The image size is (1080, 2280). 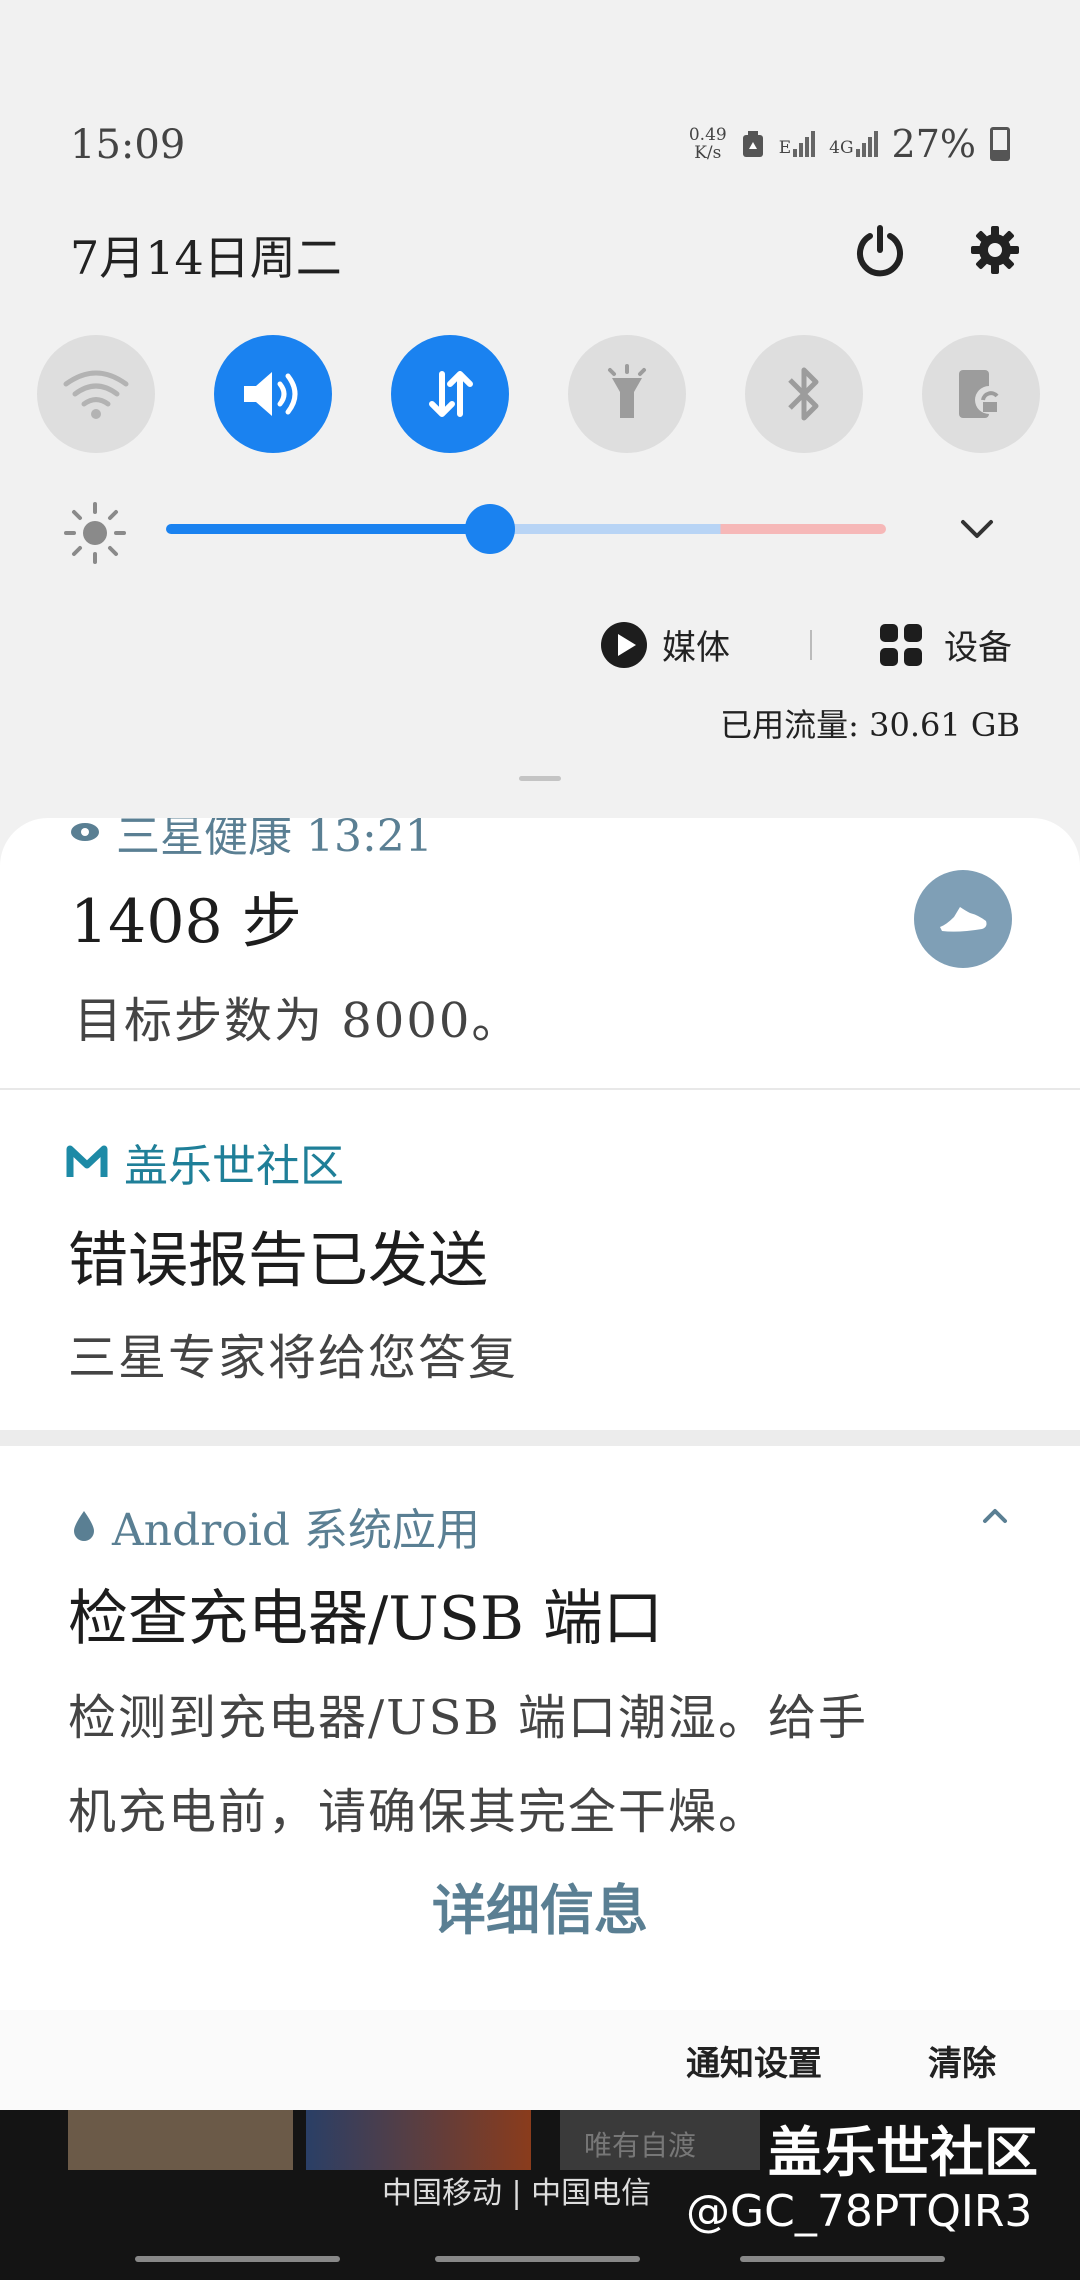 I want to click on community-app-name: 盖乐世社区, so click(x=234, y=1166).